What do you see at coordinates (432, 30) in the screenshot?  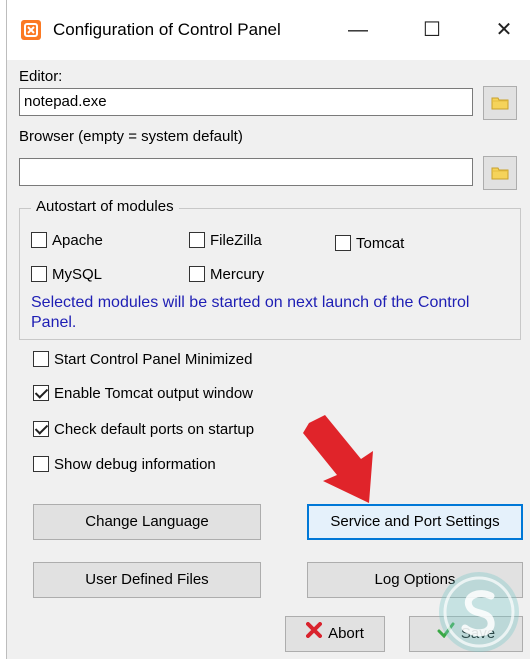 I see `maximize-button: ☐` at bounding box center [432, 30].